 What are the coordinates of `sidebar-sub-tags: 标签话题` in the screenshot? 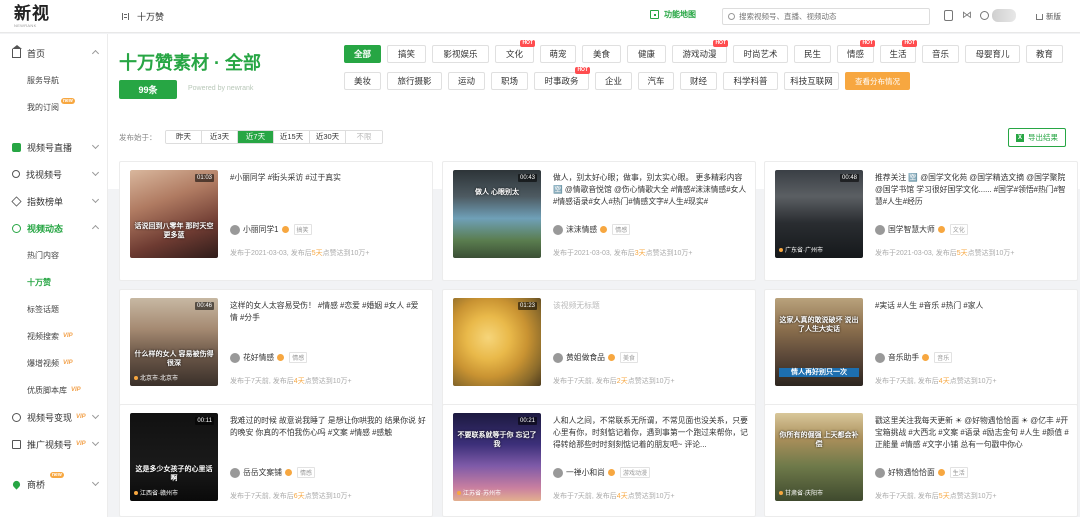 It's located at (54, 309).